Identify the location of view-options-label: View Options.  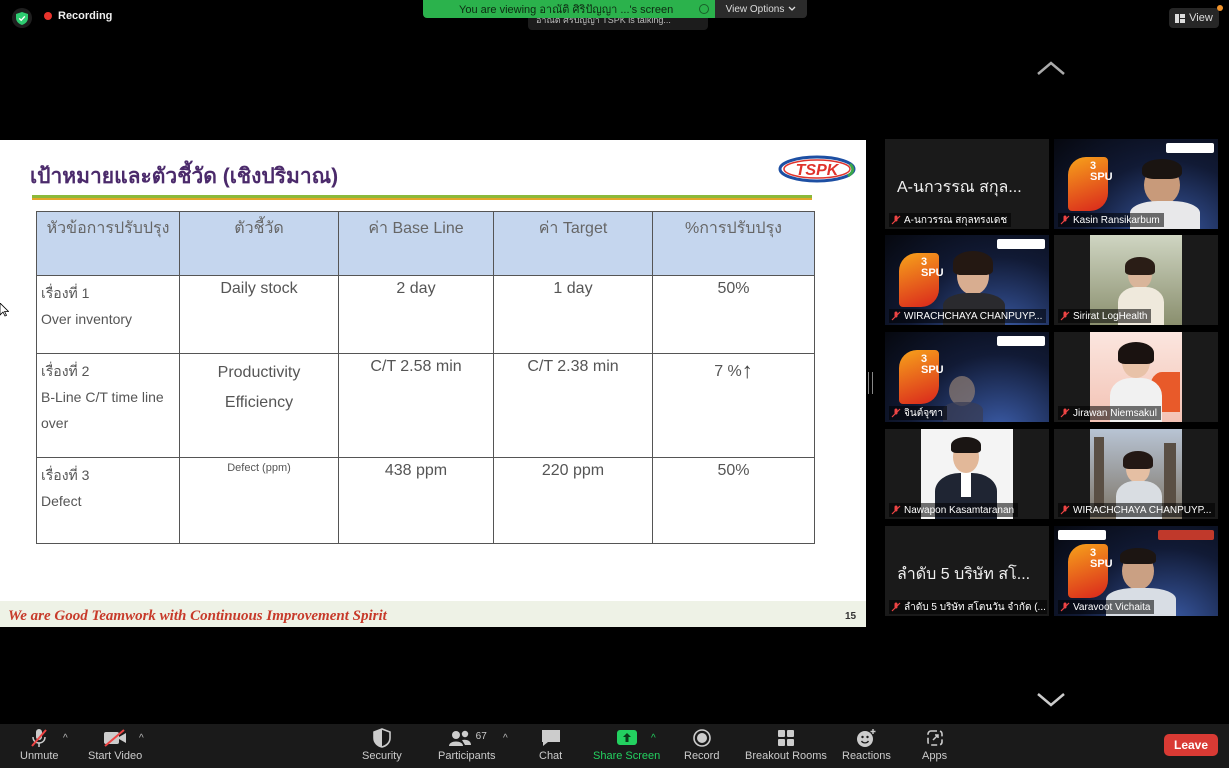
(755, 9).